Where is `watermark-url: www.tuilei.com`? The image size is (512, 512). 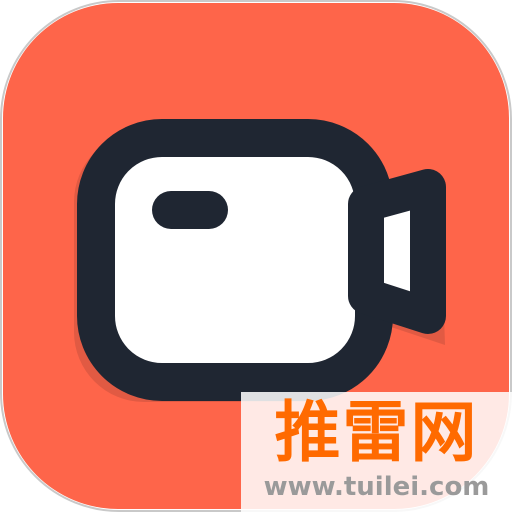
watermark-url: www.tuilei.com is located at coordinates (376, 487).